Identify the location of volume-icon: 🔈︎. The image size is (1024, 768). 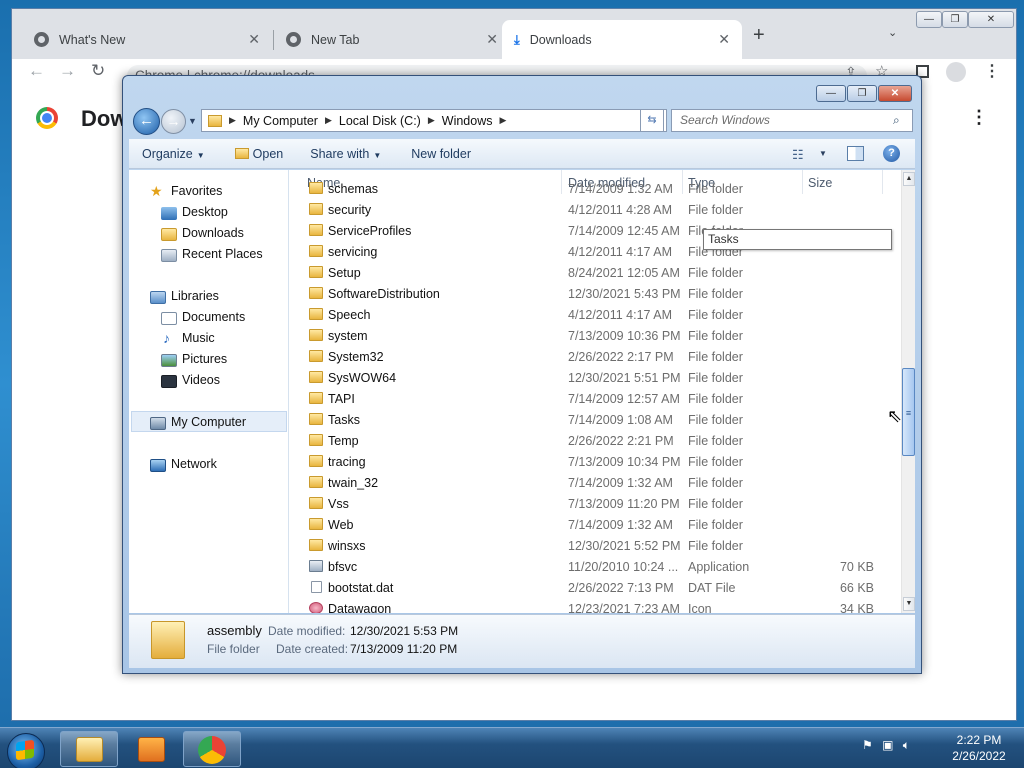
(906, 745).